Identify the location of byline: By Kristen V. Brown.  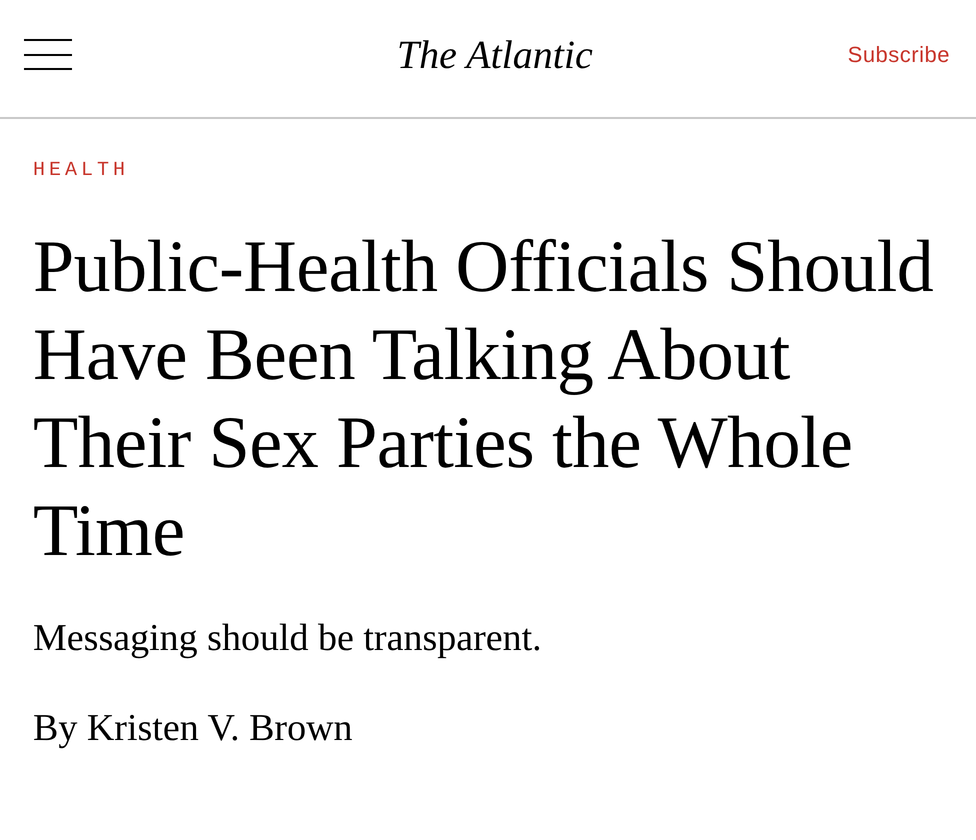
(193, 728).